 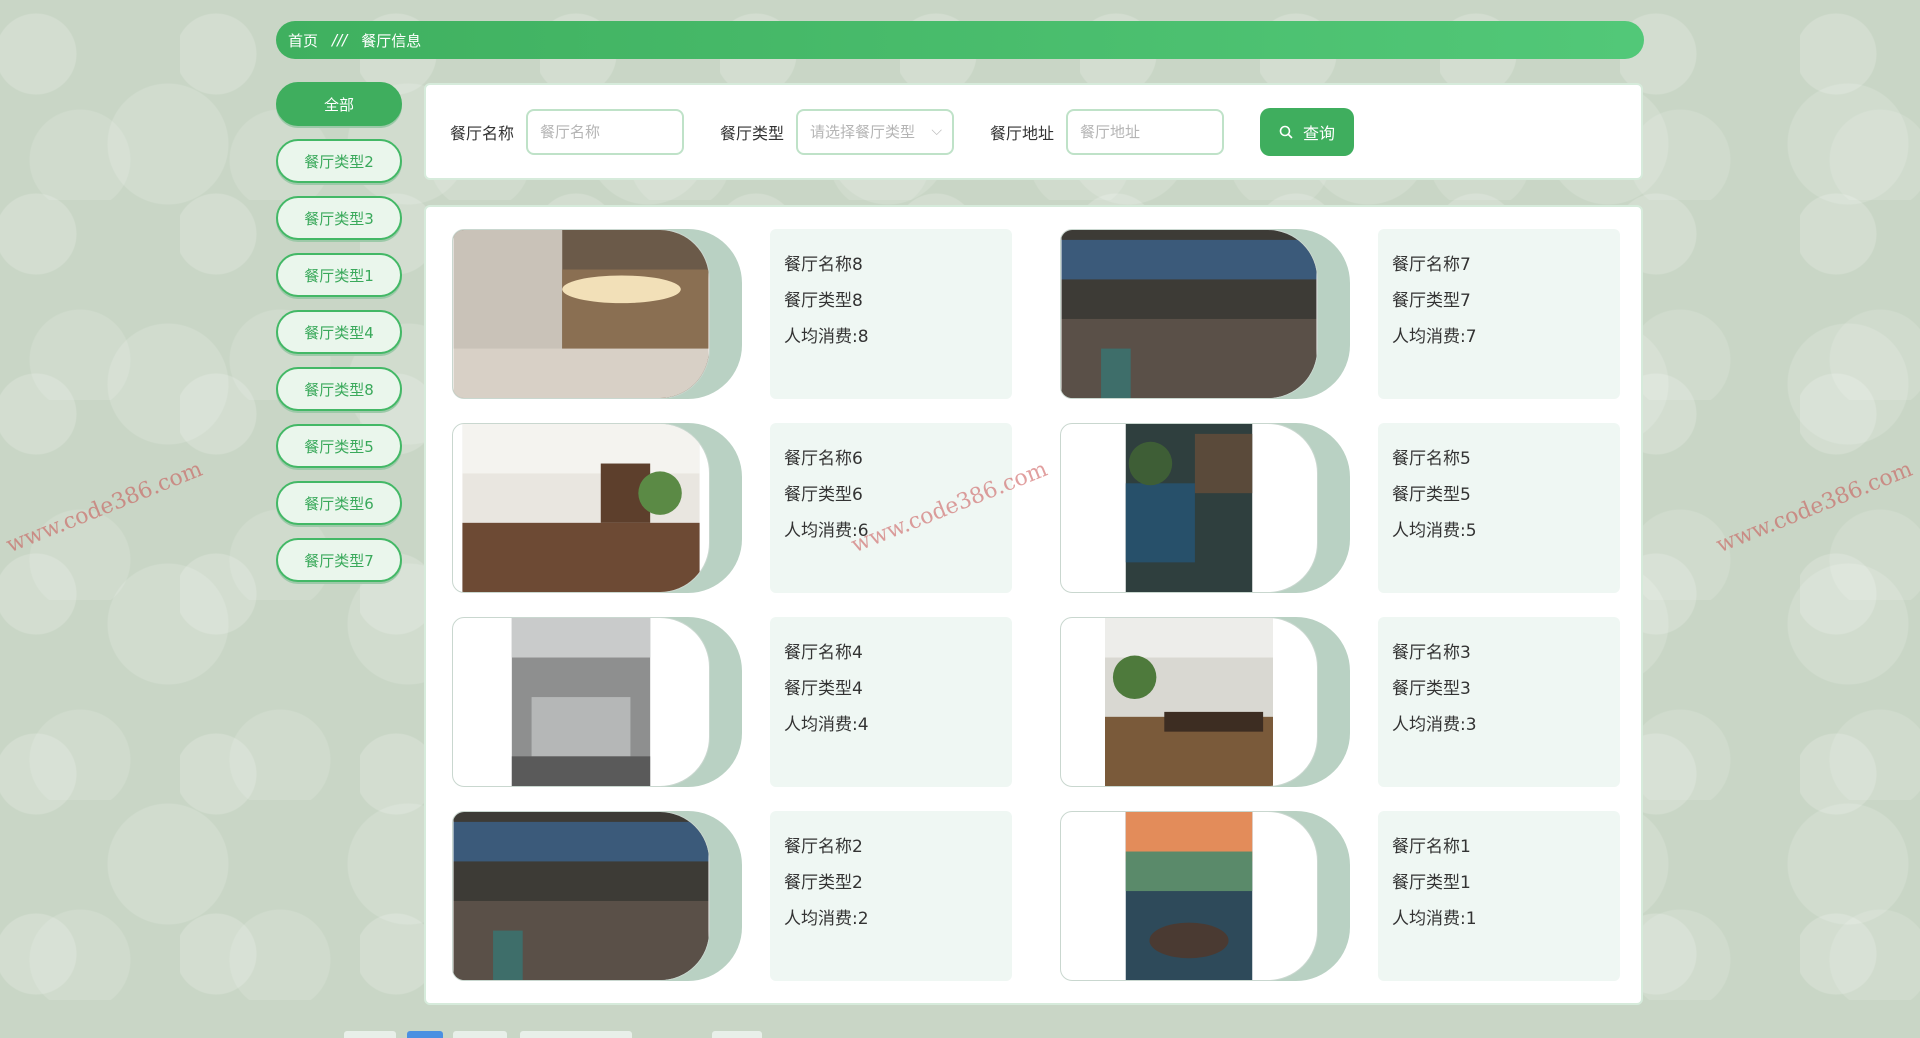 What do you see at coordinates (1499, 508) in the screenshot?
I see `restaurant-info: 餐厅名称5 餐厅类型5 人均消费:5` at bounding box center [1499, 508].